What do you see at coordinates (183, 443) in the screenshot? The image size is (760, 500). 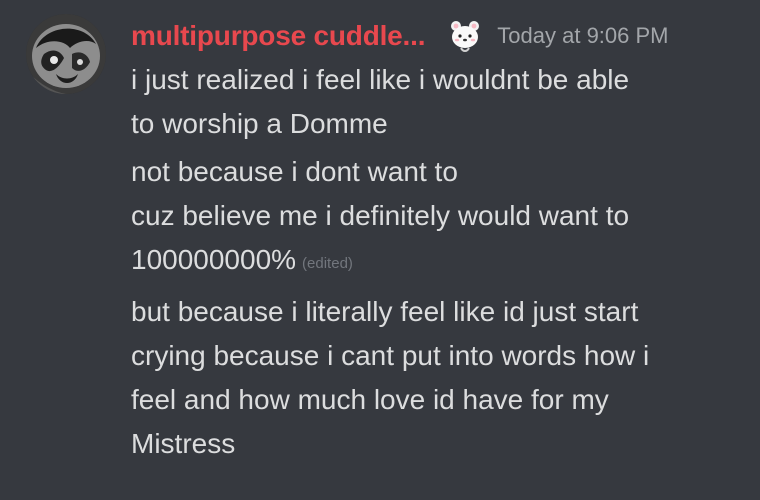 I see `message-line: Mistress` at bounding box center [183, 443].